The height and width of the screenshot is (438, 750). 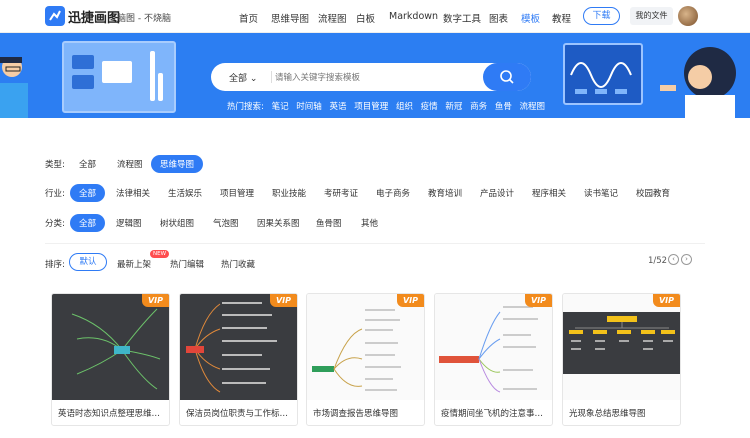 I want to click on category-filter-label: 分类:, so click(x=55, y=224).